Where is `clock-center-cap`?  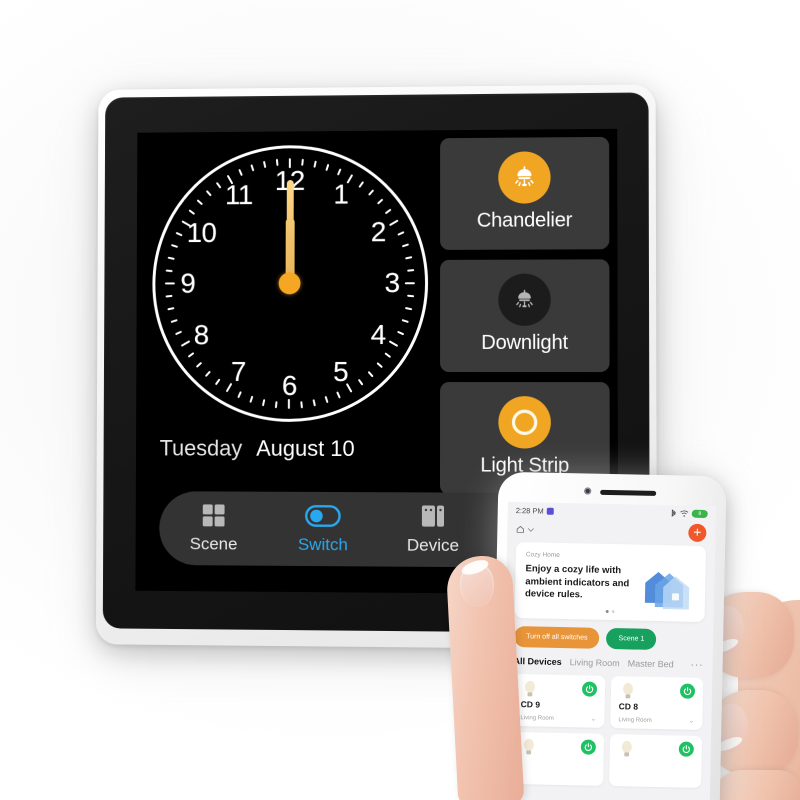 clock-center-cap is located at coordinates (289, 283).